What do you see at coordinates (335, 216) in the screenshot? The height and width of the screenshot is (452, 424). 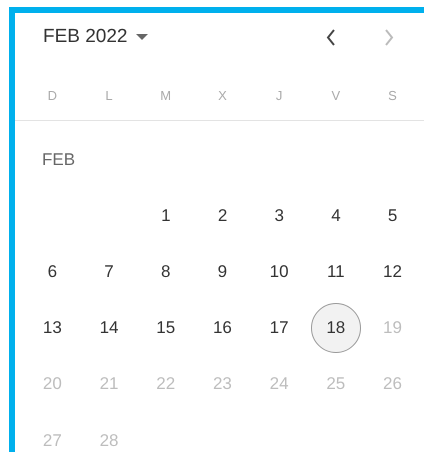 I see `day-button: 4` at bounding box center [335, 216].